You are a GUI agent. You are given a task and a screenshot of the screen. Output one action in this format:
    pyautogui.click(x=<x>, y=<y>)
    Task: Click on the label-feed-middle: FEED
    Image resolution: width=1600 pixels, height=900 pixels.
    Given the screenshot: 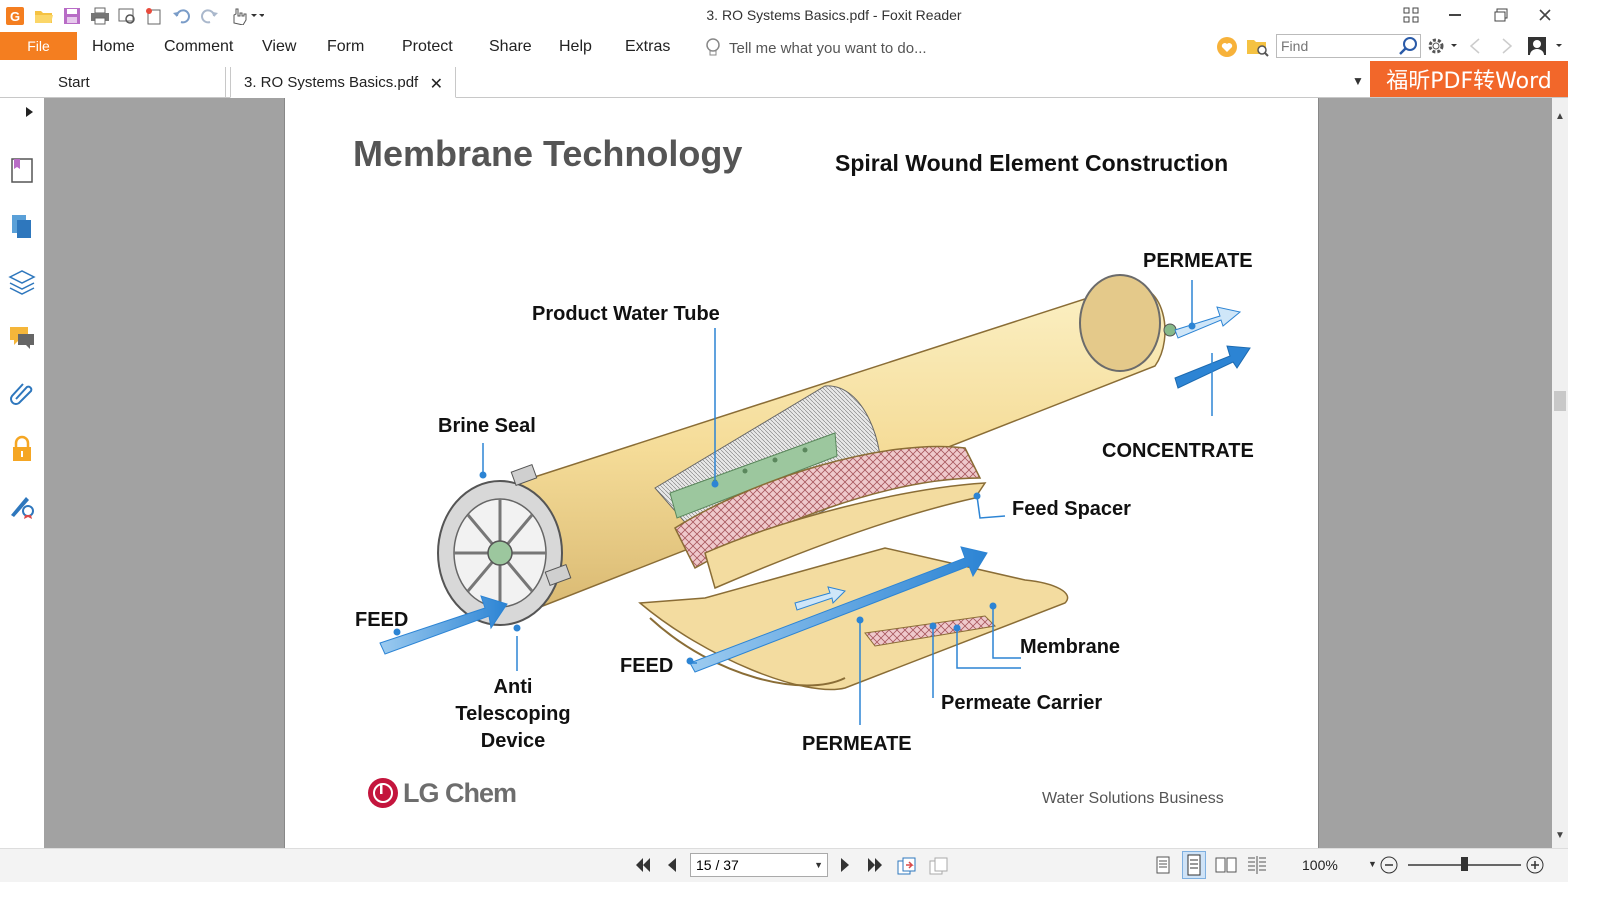 What is the action you would take?
    pyautogui.click(x=646, y=666)
    